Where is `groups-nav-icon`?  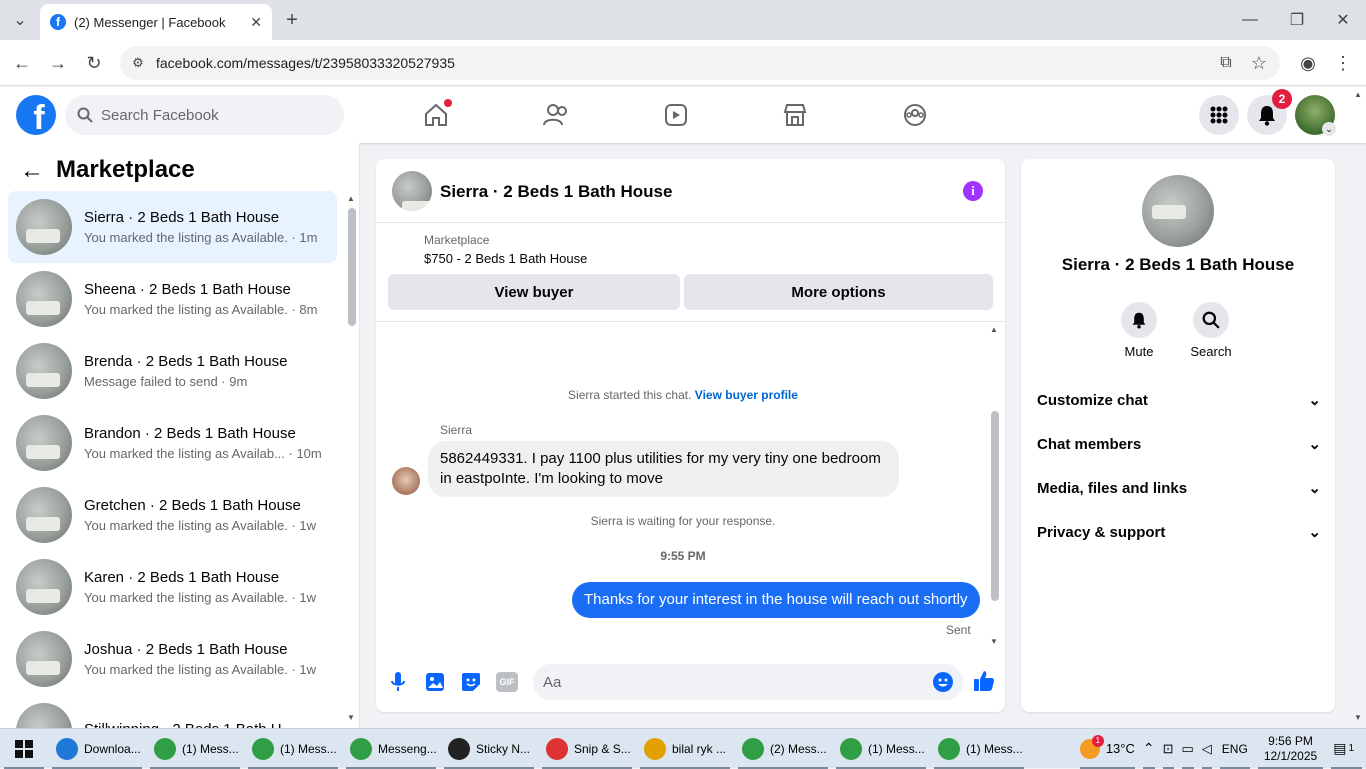 groups-nav-icon is located at coordinates (915, 115).